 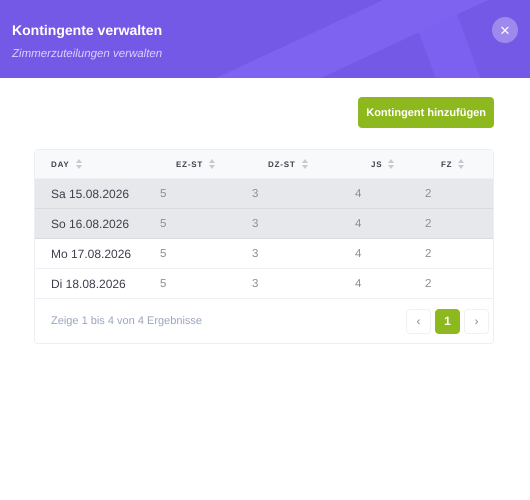 I want to click on previous-page-button: ‹, so click(x=418, y=321).